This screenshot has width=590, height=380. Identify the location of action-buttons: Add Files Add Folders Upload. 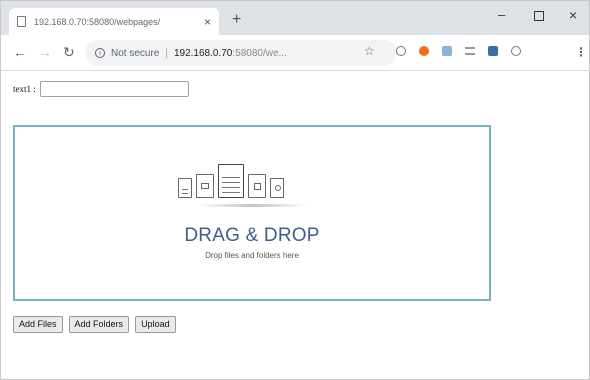
(94, 324).